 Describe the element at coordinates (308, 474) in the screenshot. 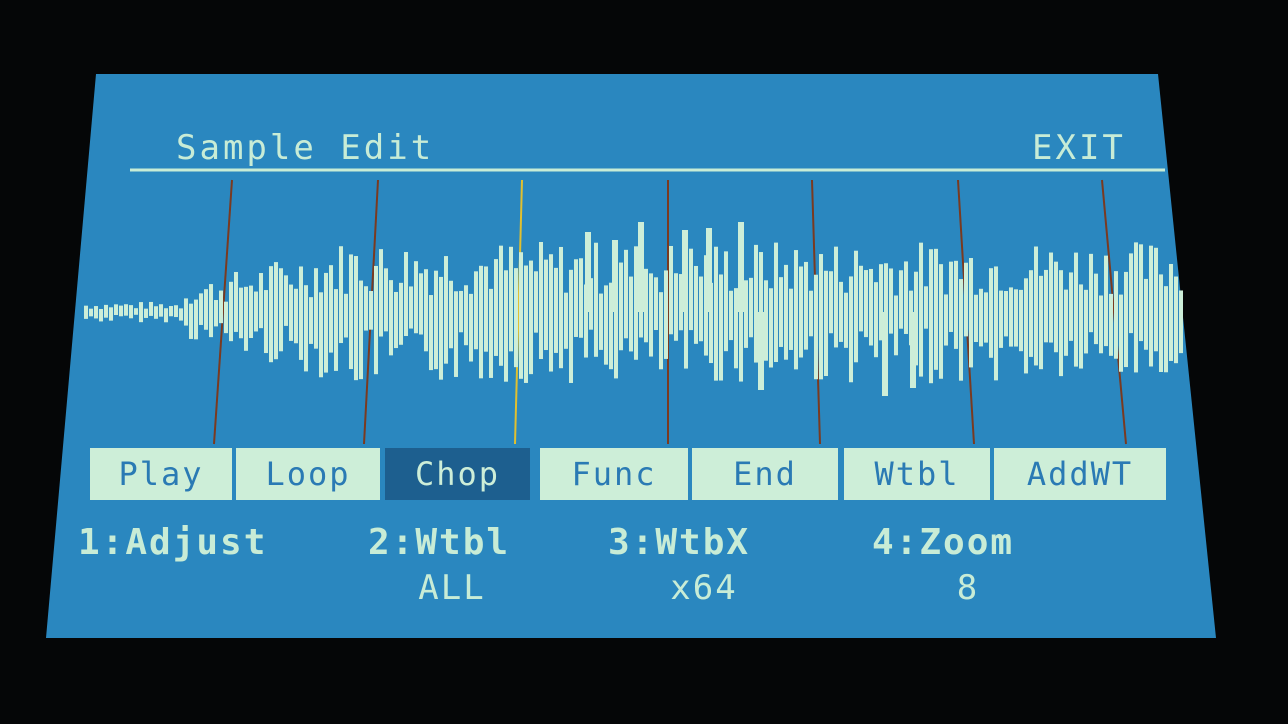

I see `tab-loop: Loop` at that location.